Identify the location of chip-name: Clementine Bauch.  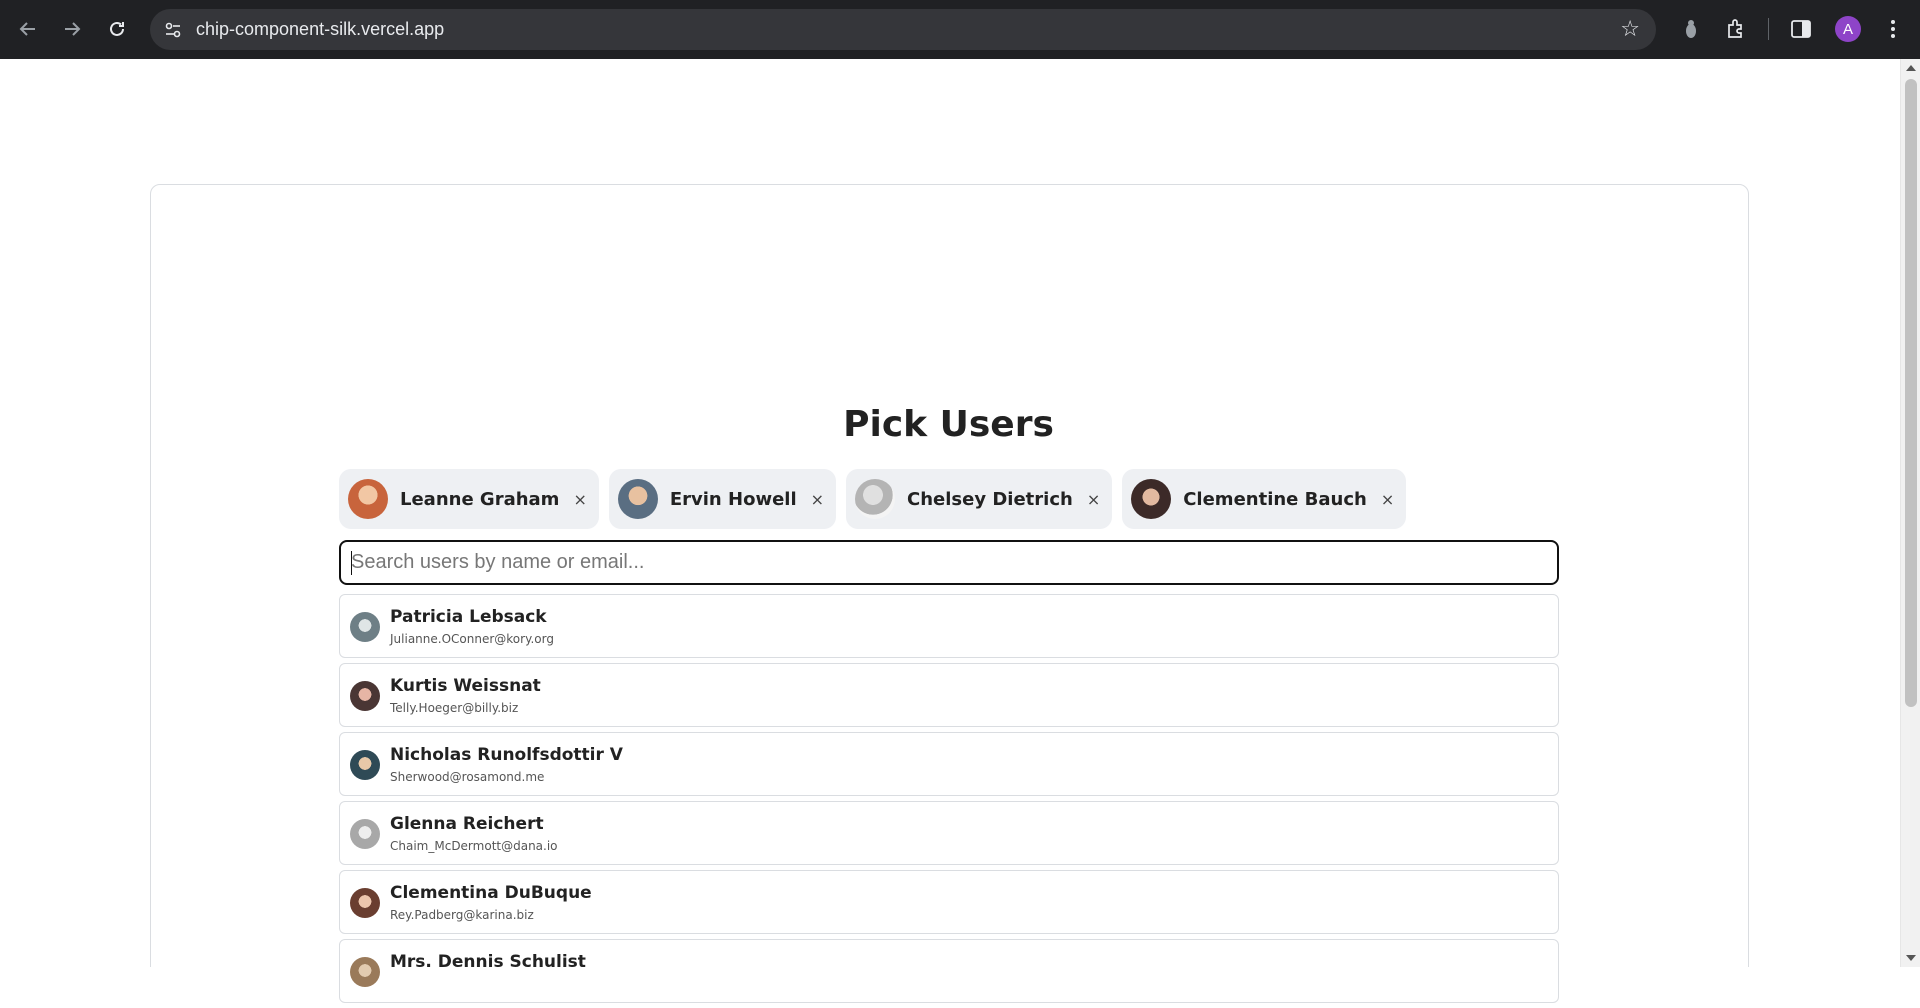
(1275, 499).